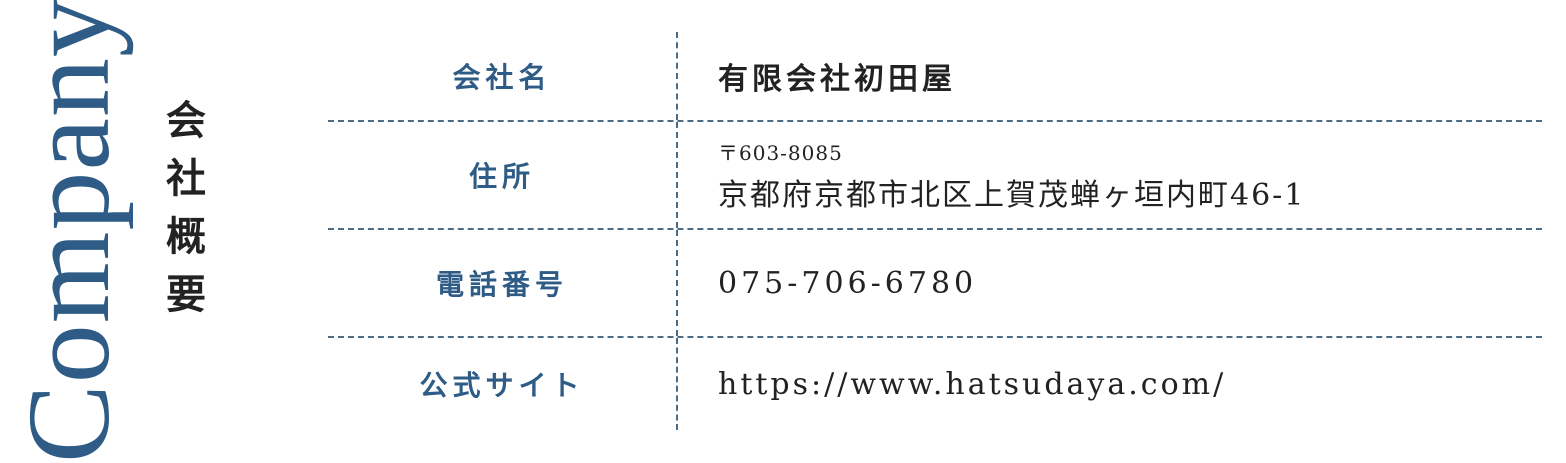 The height and width of the screenshot is (463, 1566). What do you see at coordinates (1012, 195) in the screenshot?
I see `street-address: 京都府京都市北区上賀茂蝉ヶ垣内町46-1` at bounding box center [1012, 195].